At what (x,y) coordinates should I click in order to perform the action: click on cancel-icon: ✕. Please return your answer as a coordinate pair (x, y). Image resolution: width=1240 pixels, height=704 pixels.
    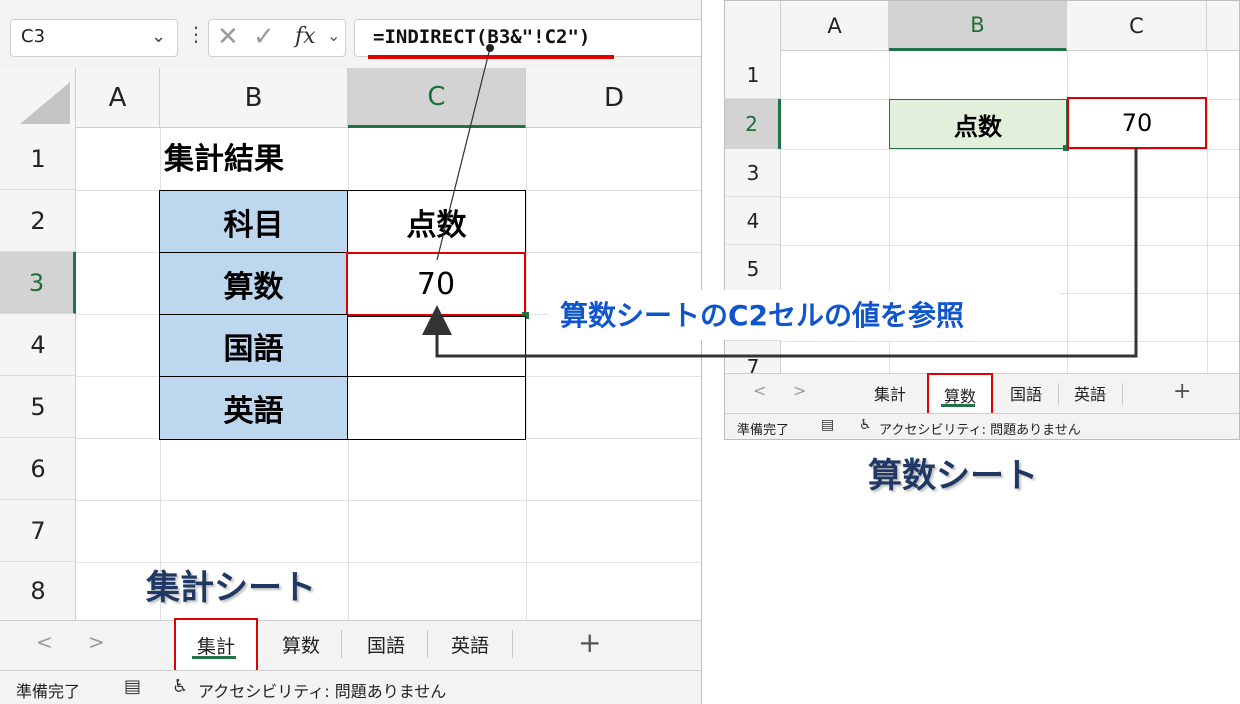
    Looking at the image, I should click on (228, 37).